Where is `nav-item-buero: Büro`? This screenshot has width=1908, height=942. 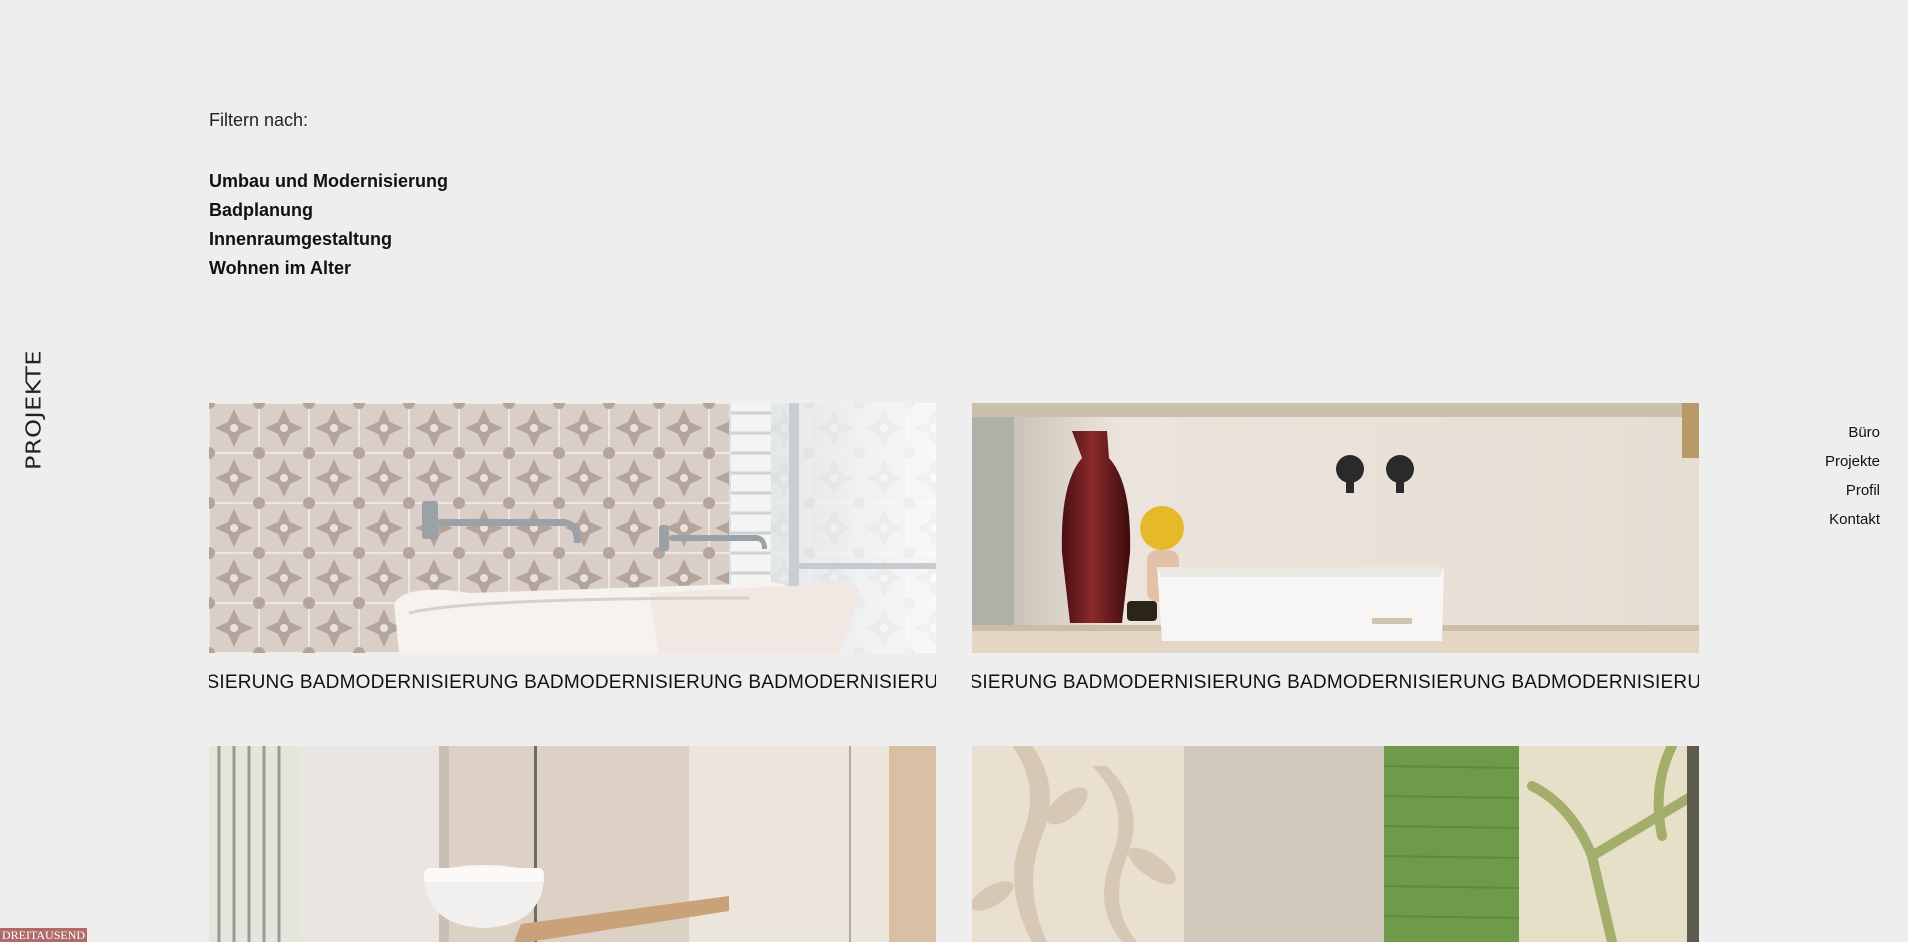
nav-item-buero: Büro is located at coordinates (1852, 432).